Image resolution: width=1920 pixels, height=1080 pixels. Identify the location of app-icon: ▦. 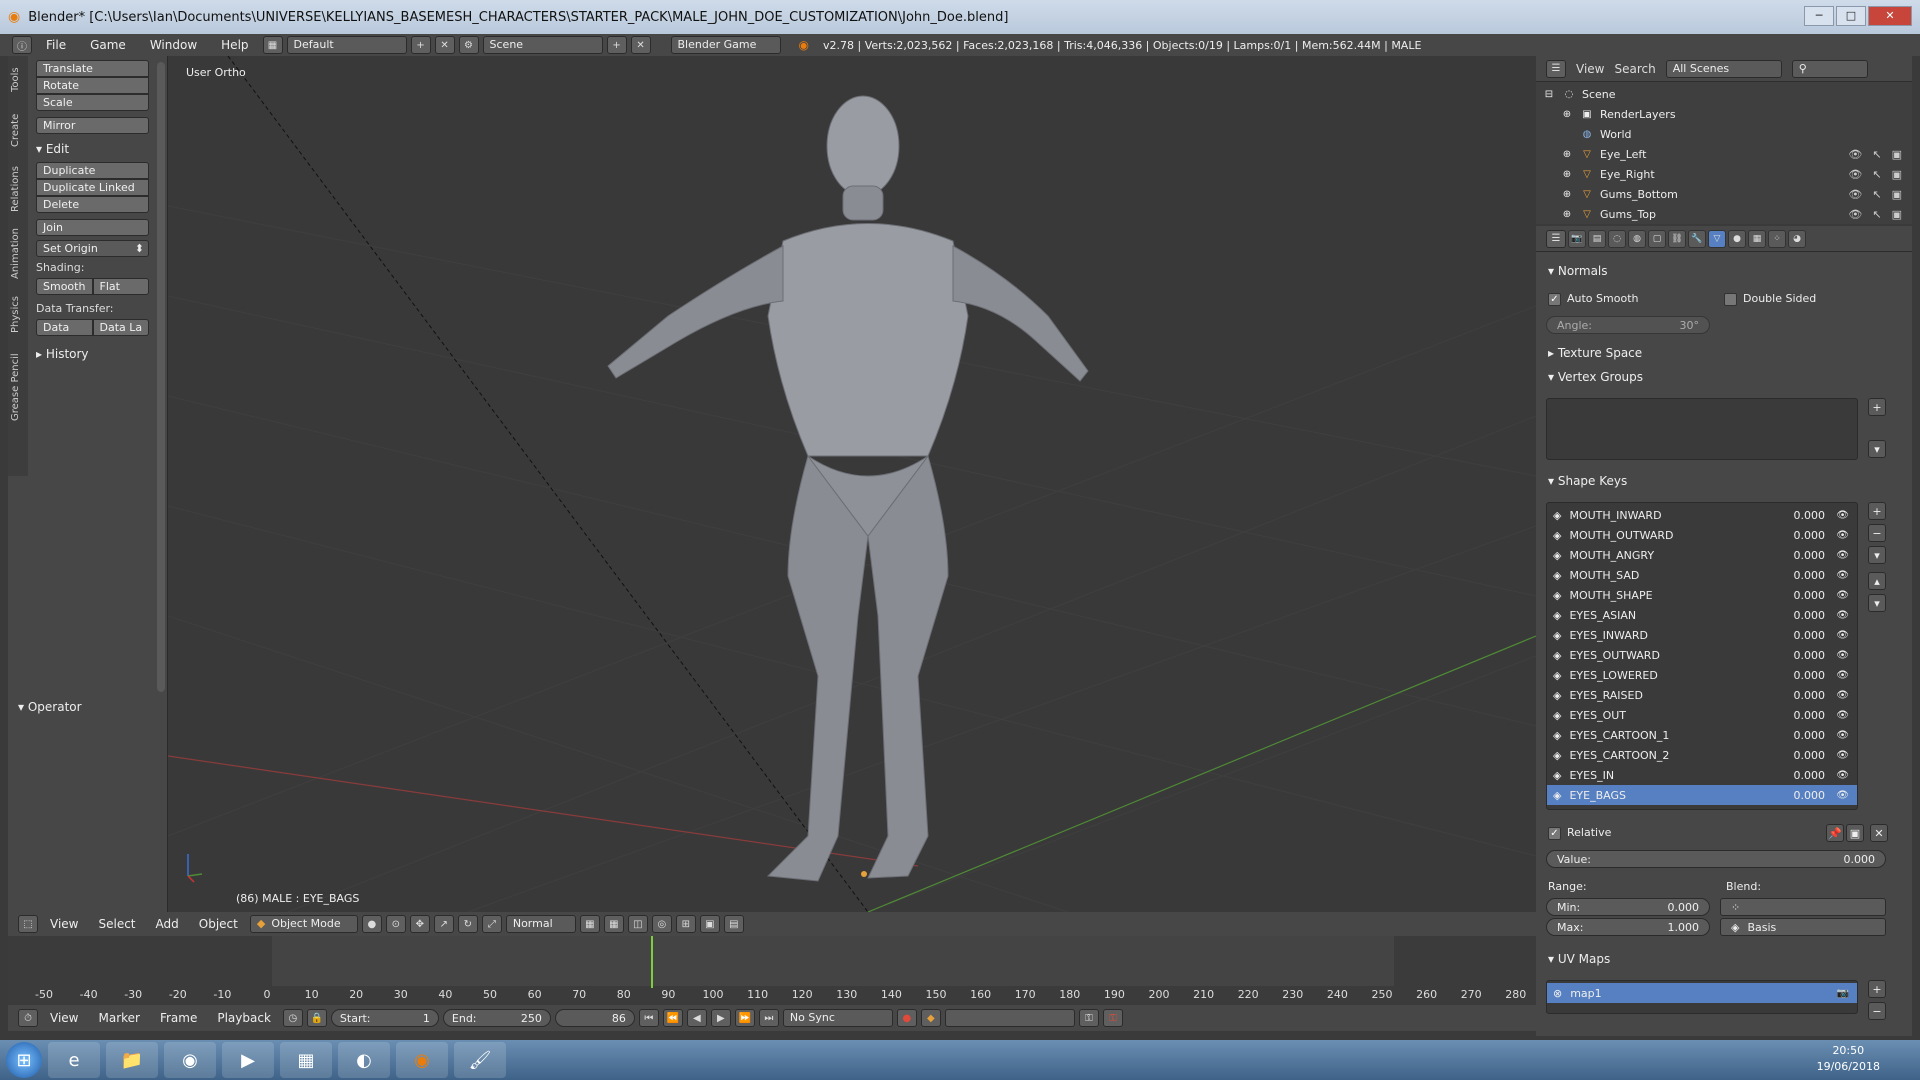
(306, 1060).